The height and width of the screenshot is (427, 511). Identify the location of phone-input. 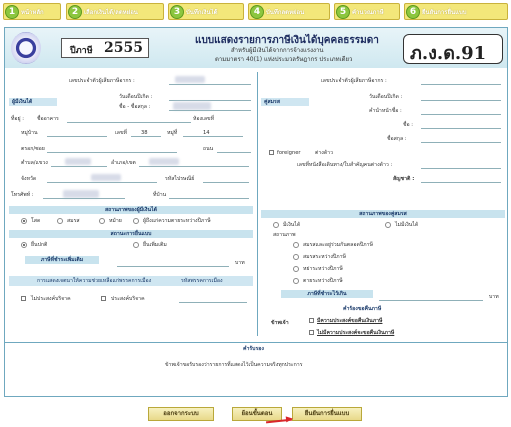
(84, 198).